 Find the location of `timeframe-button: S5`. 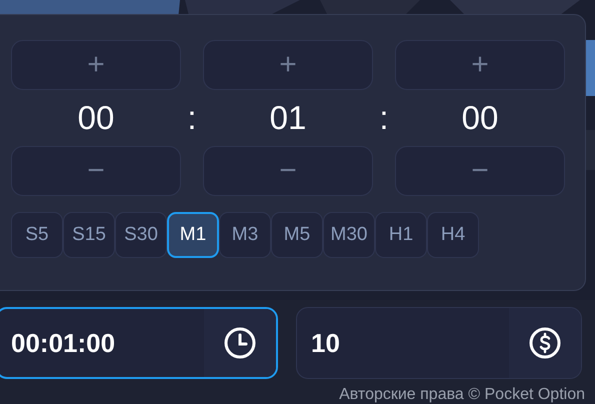

timeframe-button: S5 is located at coordinates (37, 235).